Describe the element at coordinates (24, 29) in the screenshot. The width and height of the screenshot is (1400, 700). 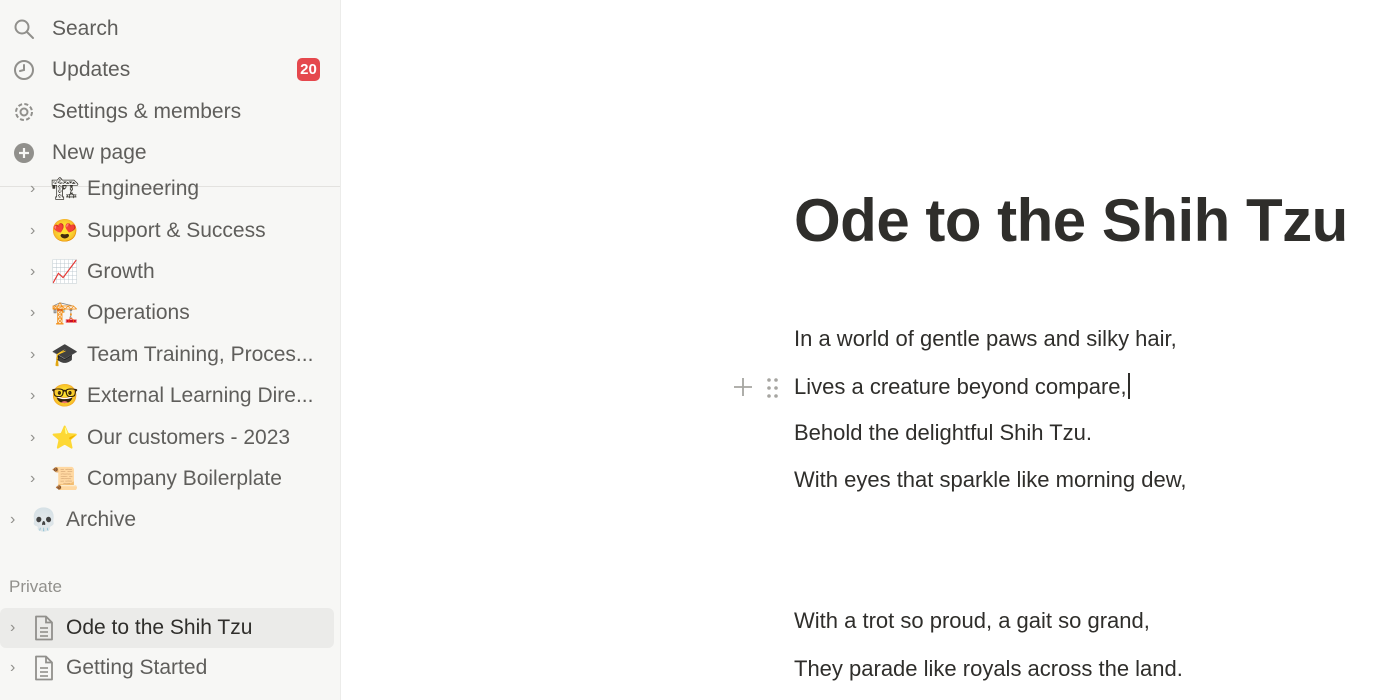
I see `search-icon` at that location.